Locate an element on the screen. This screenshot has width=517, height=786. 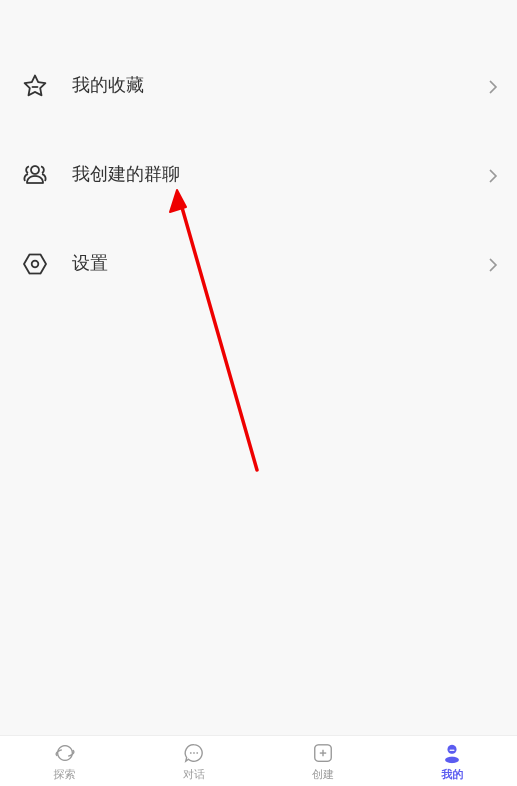
star-icon is located at coordinates (35, 86).